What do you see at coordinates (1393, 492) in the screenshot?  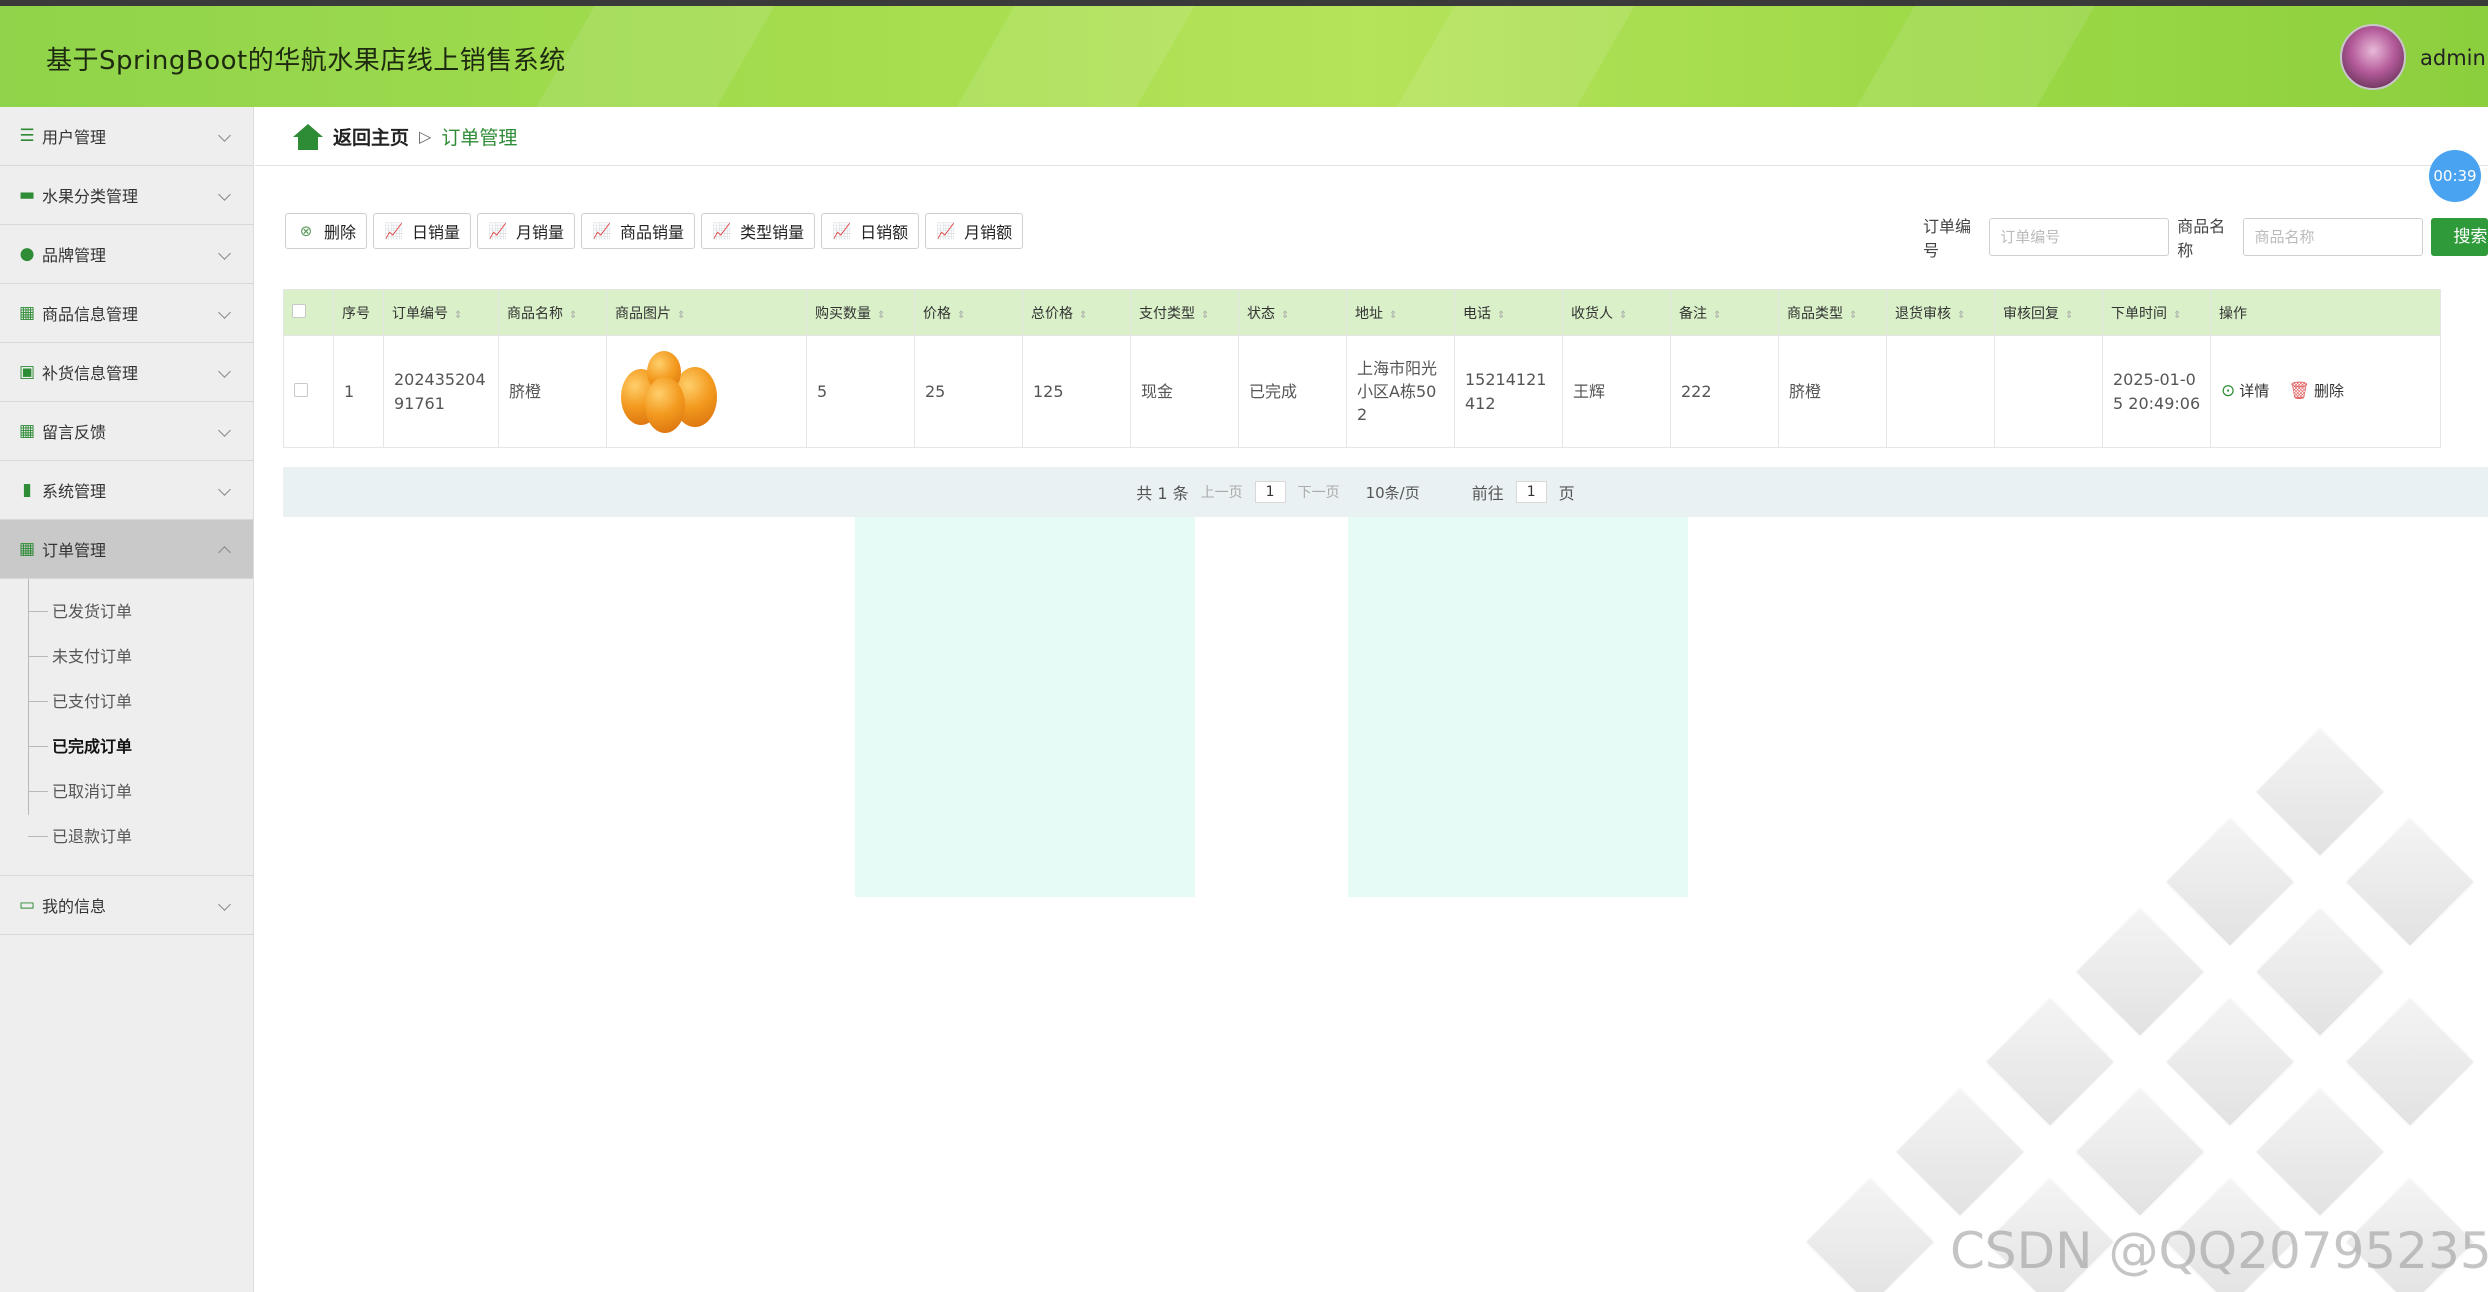 I see `page-size-select: 10条/页` at bounding box center [1393, 492].